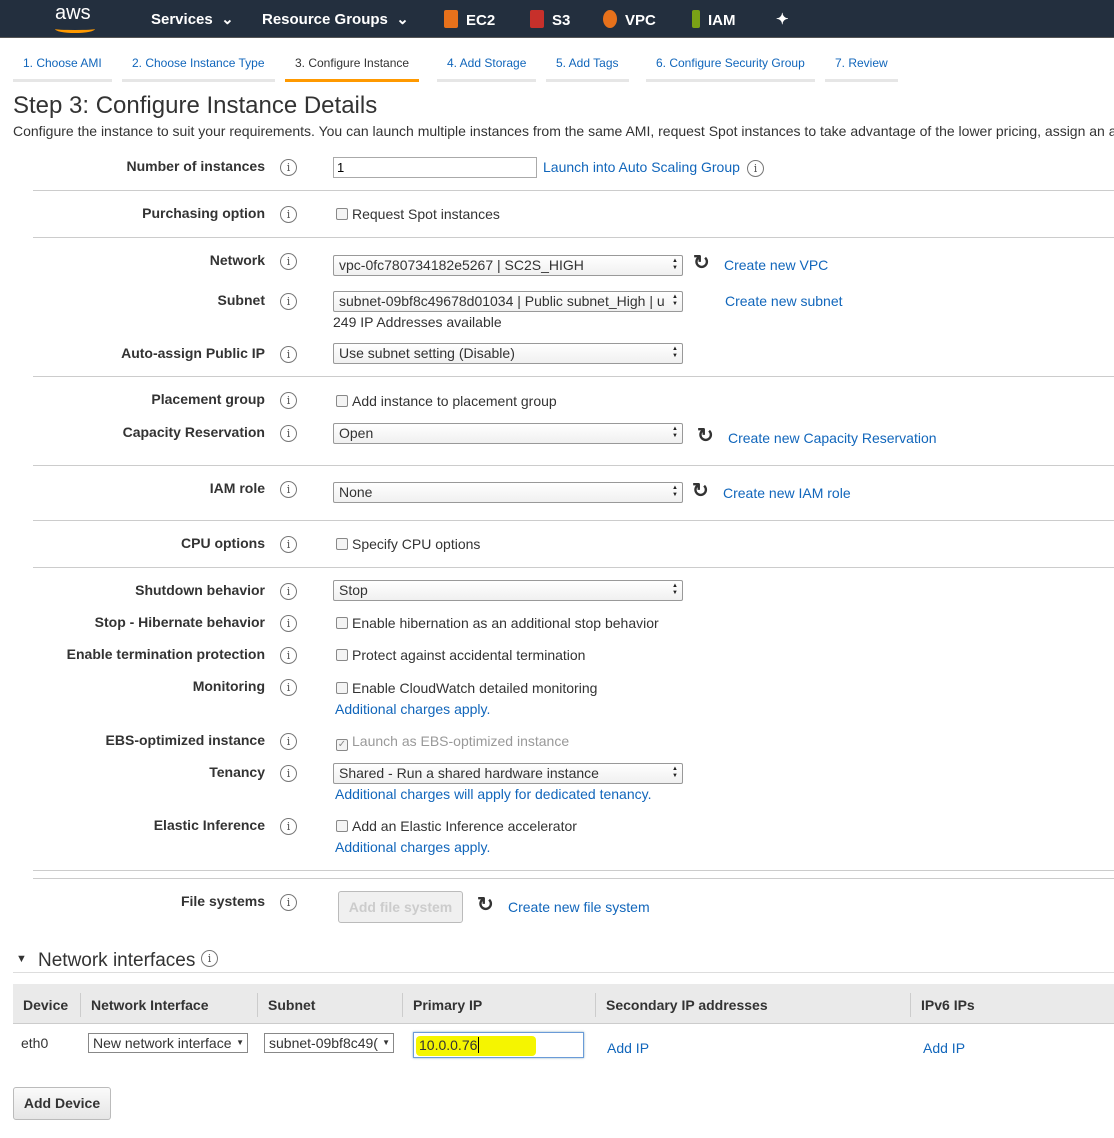 Image resolution: width=1114 pixels, height=1138 pixels. What do you see at coordinates (237, 488) in the screenshot?
I see `label-iam-role: IAM role` at bounding box center [237, 488].